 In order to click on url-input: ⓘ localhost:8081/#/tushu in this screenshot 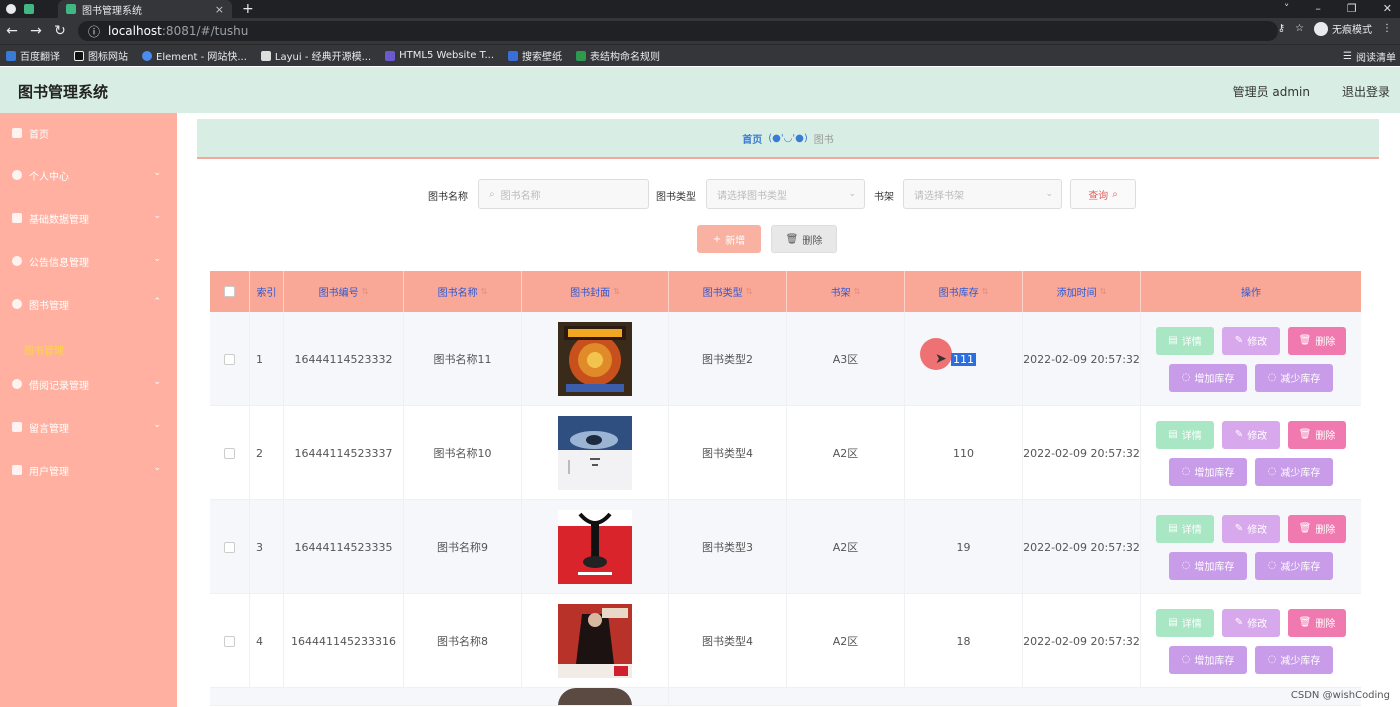, I will do `click(678, 31)`.